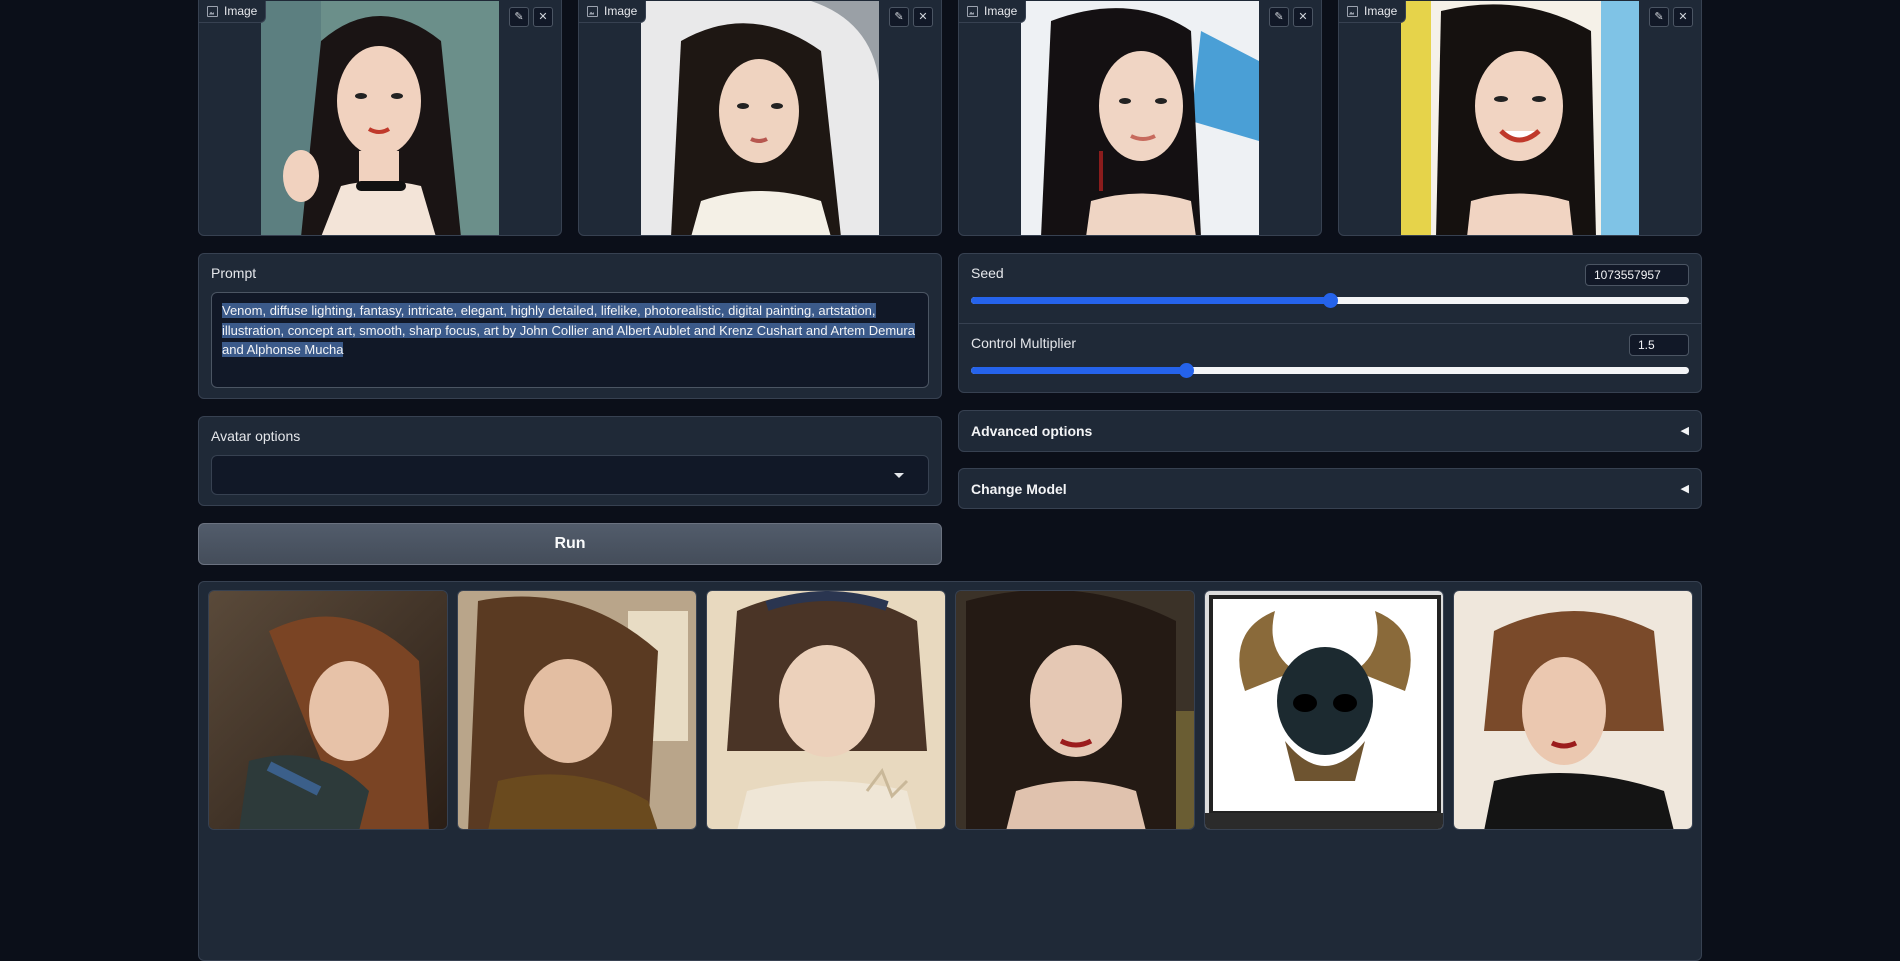 The width and height of the screenshot is (1900, 961). I want to click on image-input-4: Image ✎ ✕, so click(1520, 118).